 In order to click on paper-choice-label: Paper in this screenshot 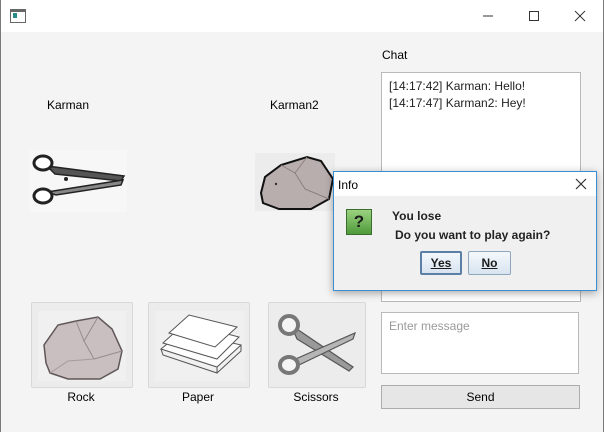, I will do `click(198, 397)`.